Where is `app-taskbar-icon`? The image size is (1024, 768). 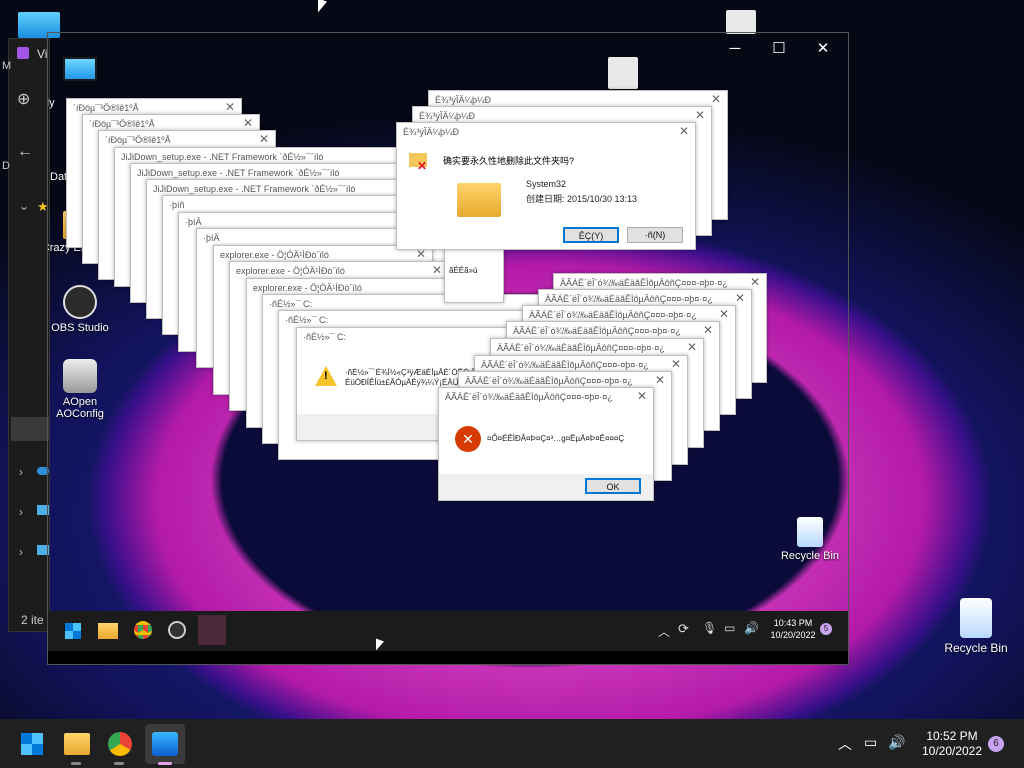
app-taskbar-icon is located at coordinates (212, 630).